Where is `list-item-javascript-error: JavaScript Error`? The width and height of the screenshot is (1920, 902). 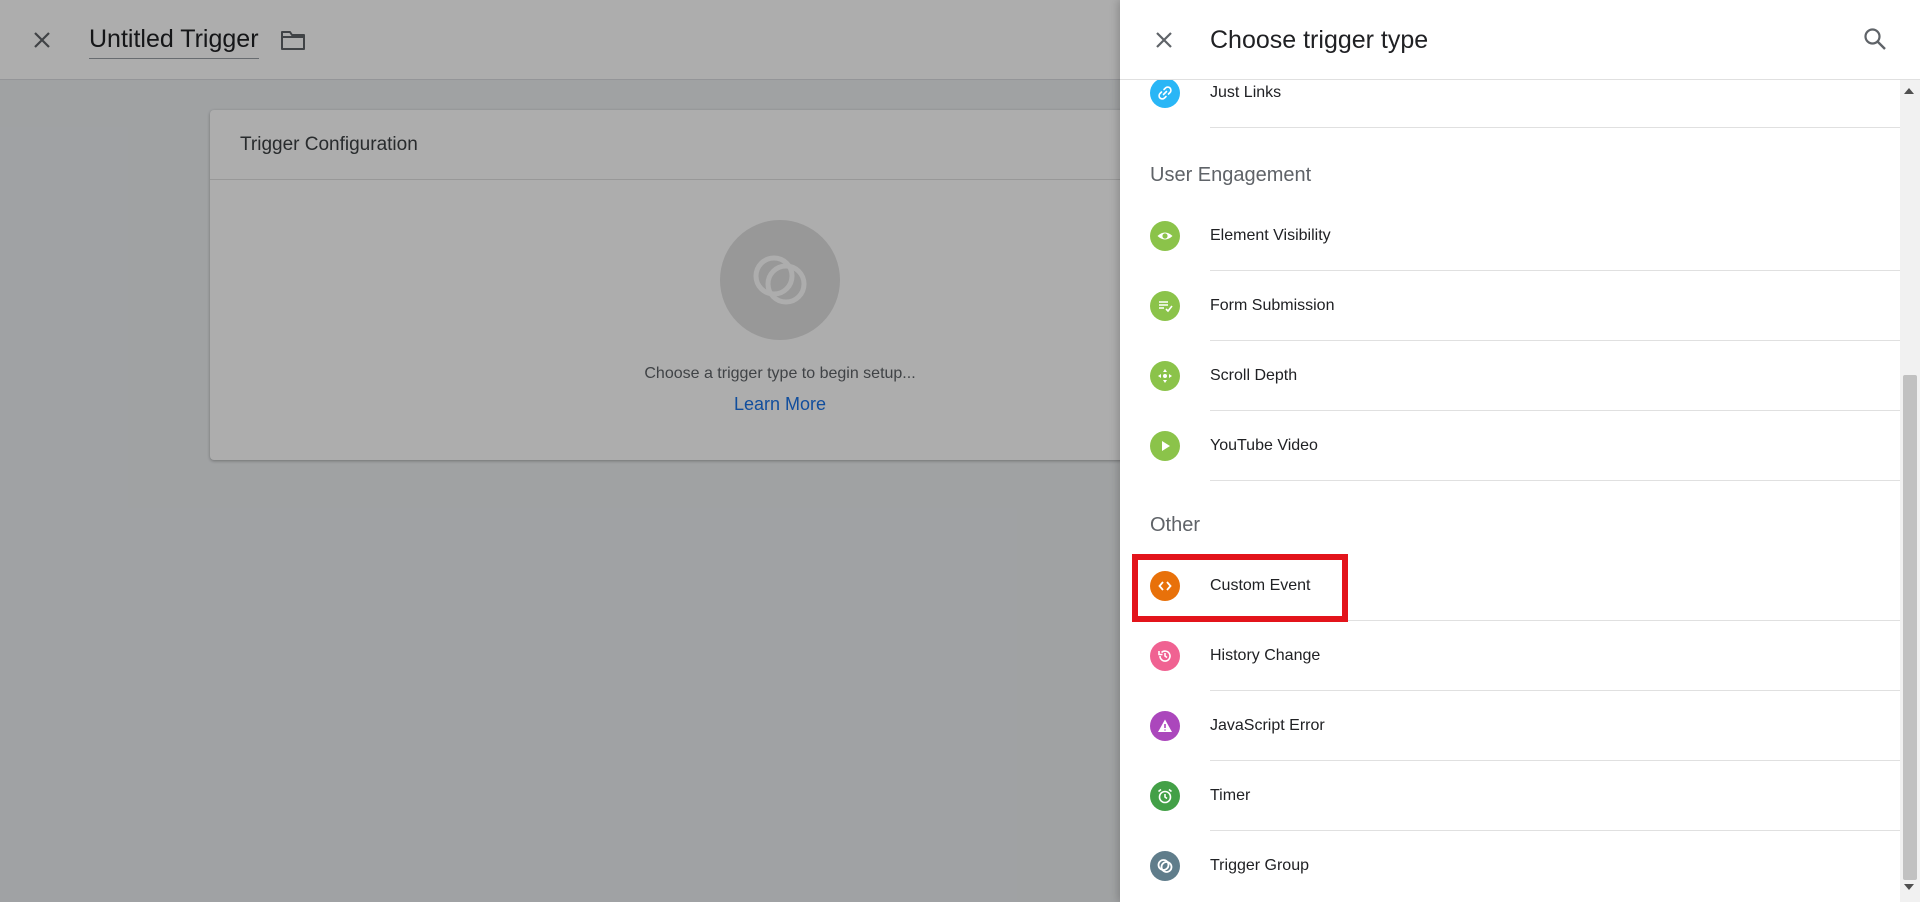 list-item-javascript-error: JavaScript Error is located at coordinates (1510, 726).